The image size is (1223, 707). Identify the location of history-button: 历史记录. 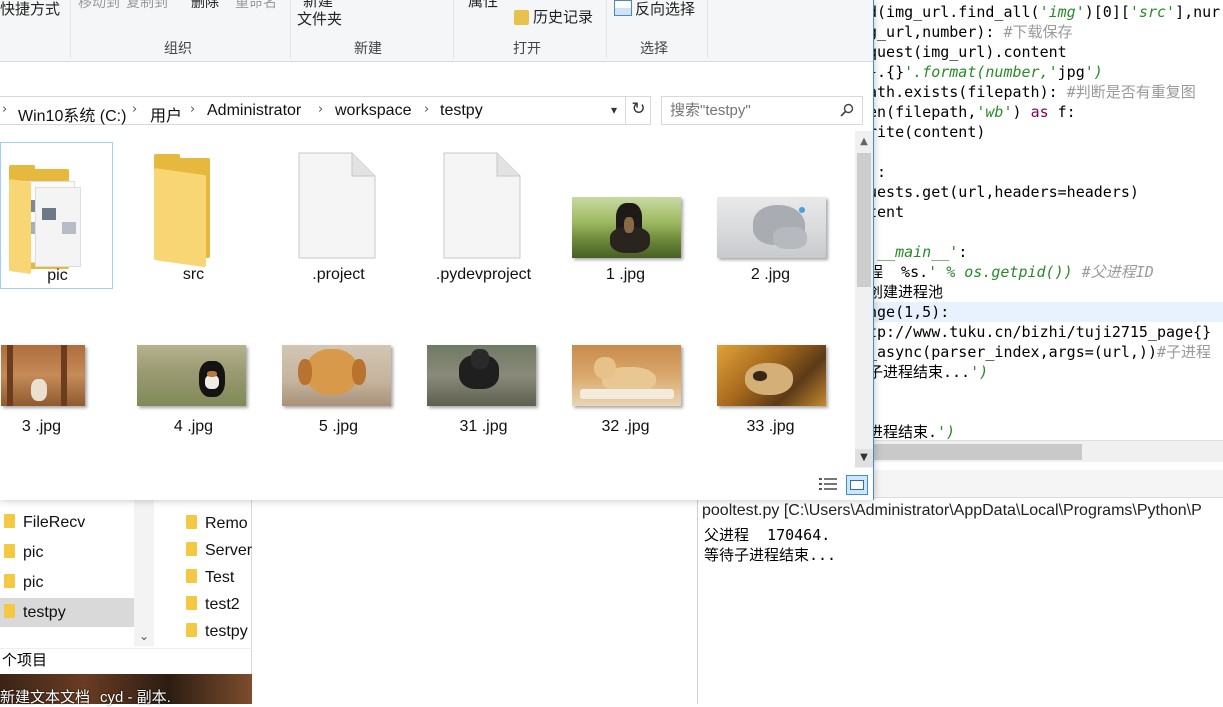
(553, 16).